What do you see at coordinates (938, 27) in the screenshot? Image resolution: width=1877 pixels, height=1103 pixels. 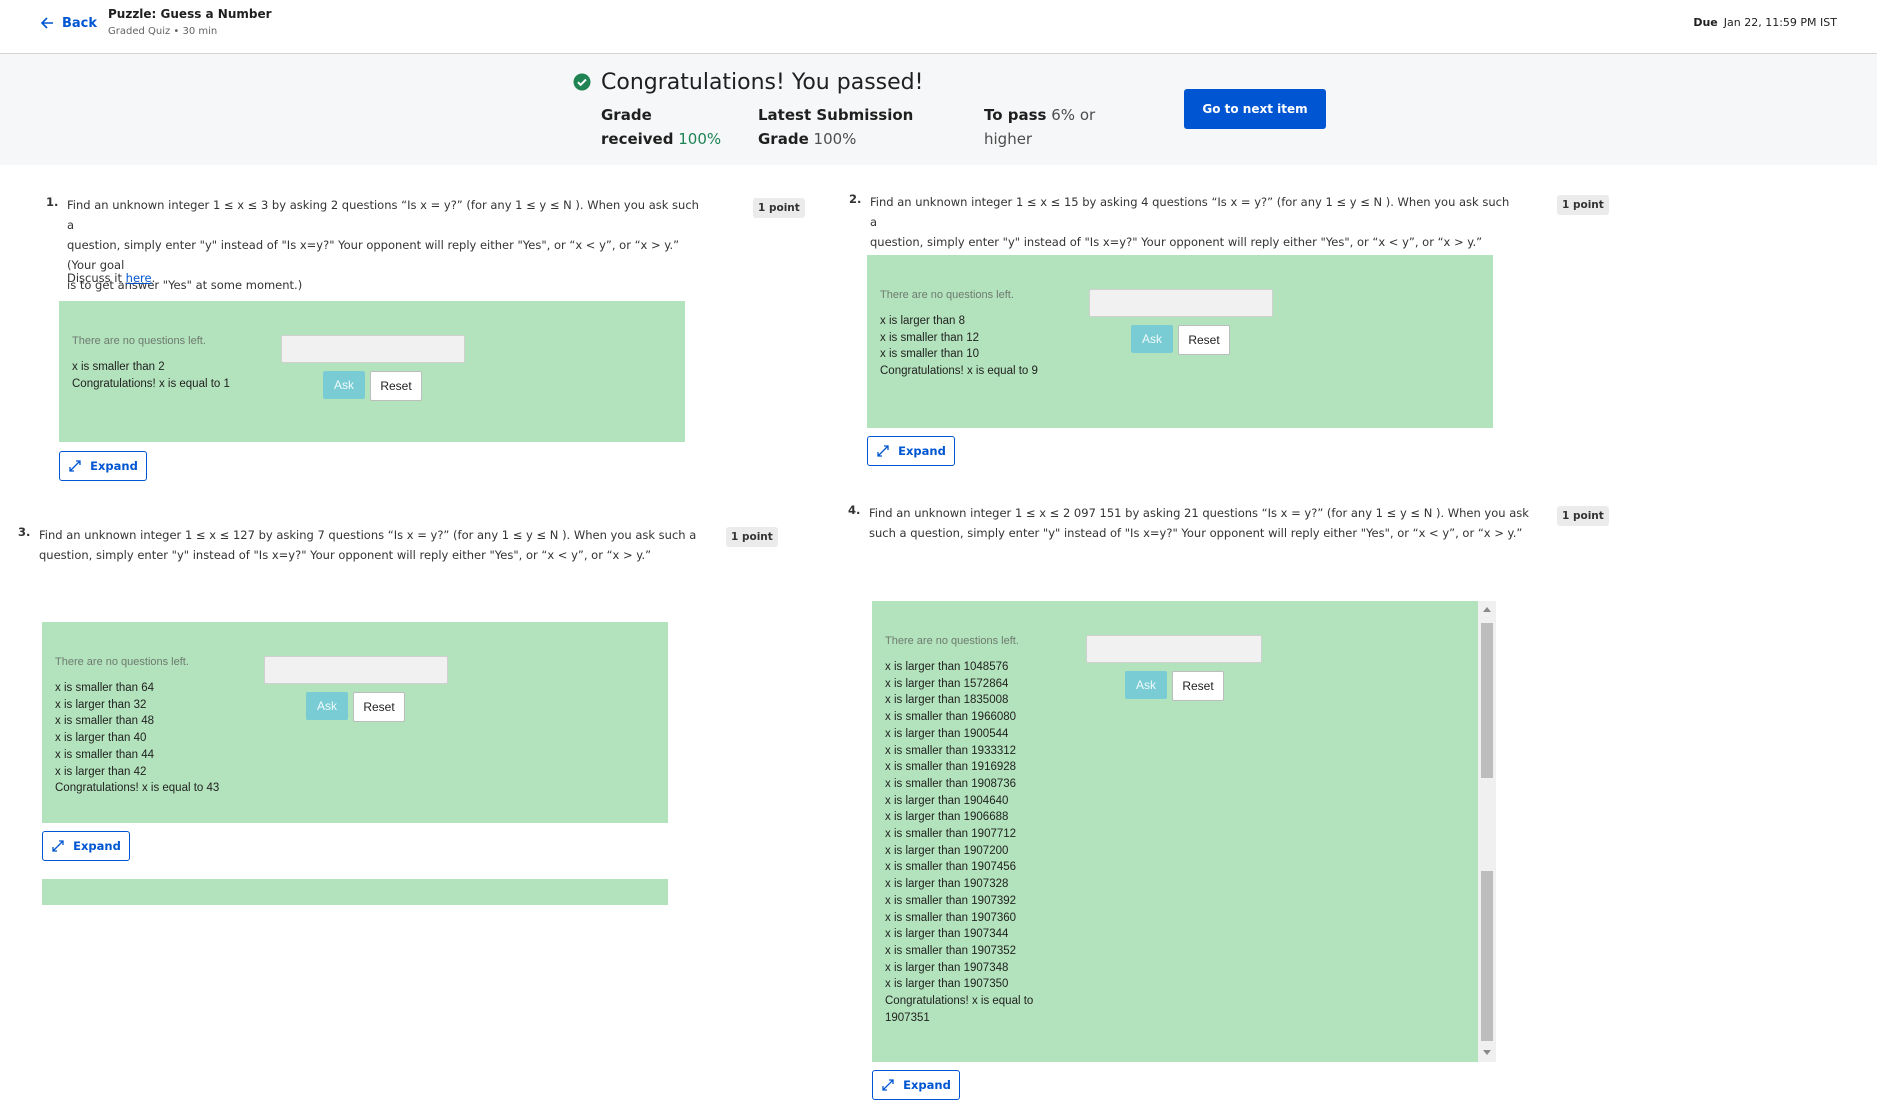 I see `top-bar` at bounding box center [938, 27].